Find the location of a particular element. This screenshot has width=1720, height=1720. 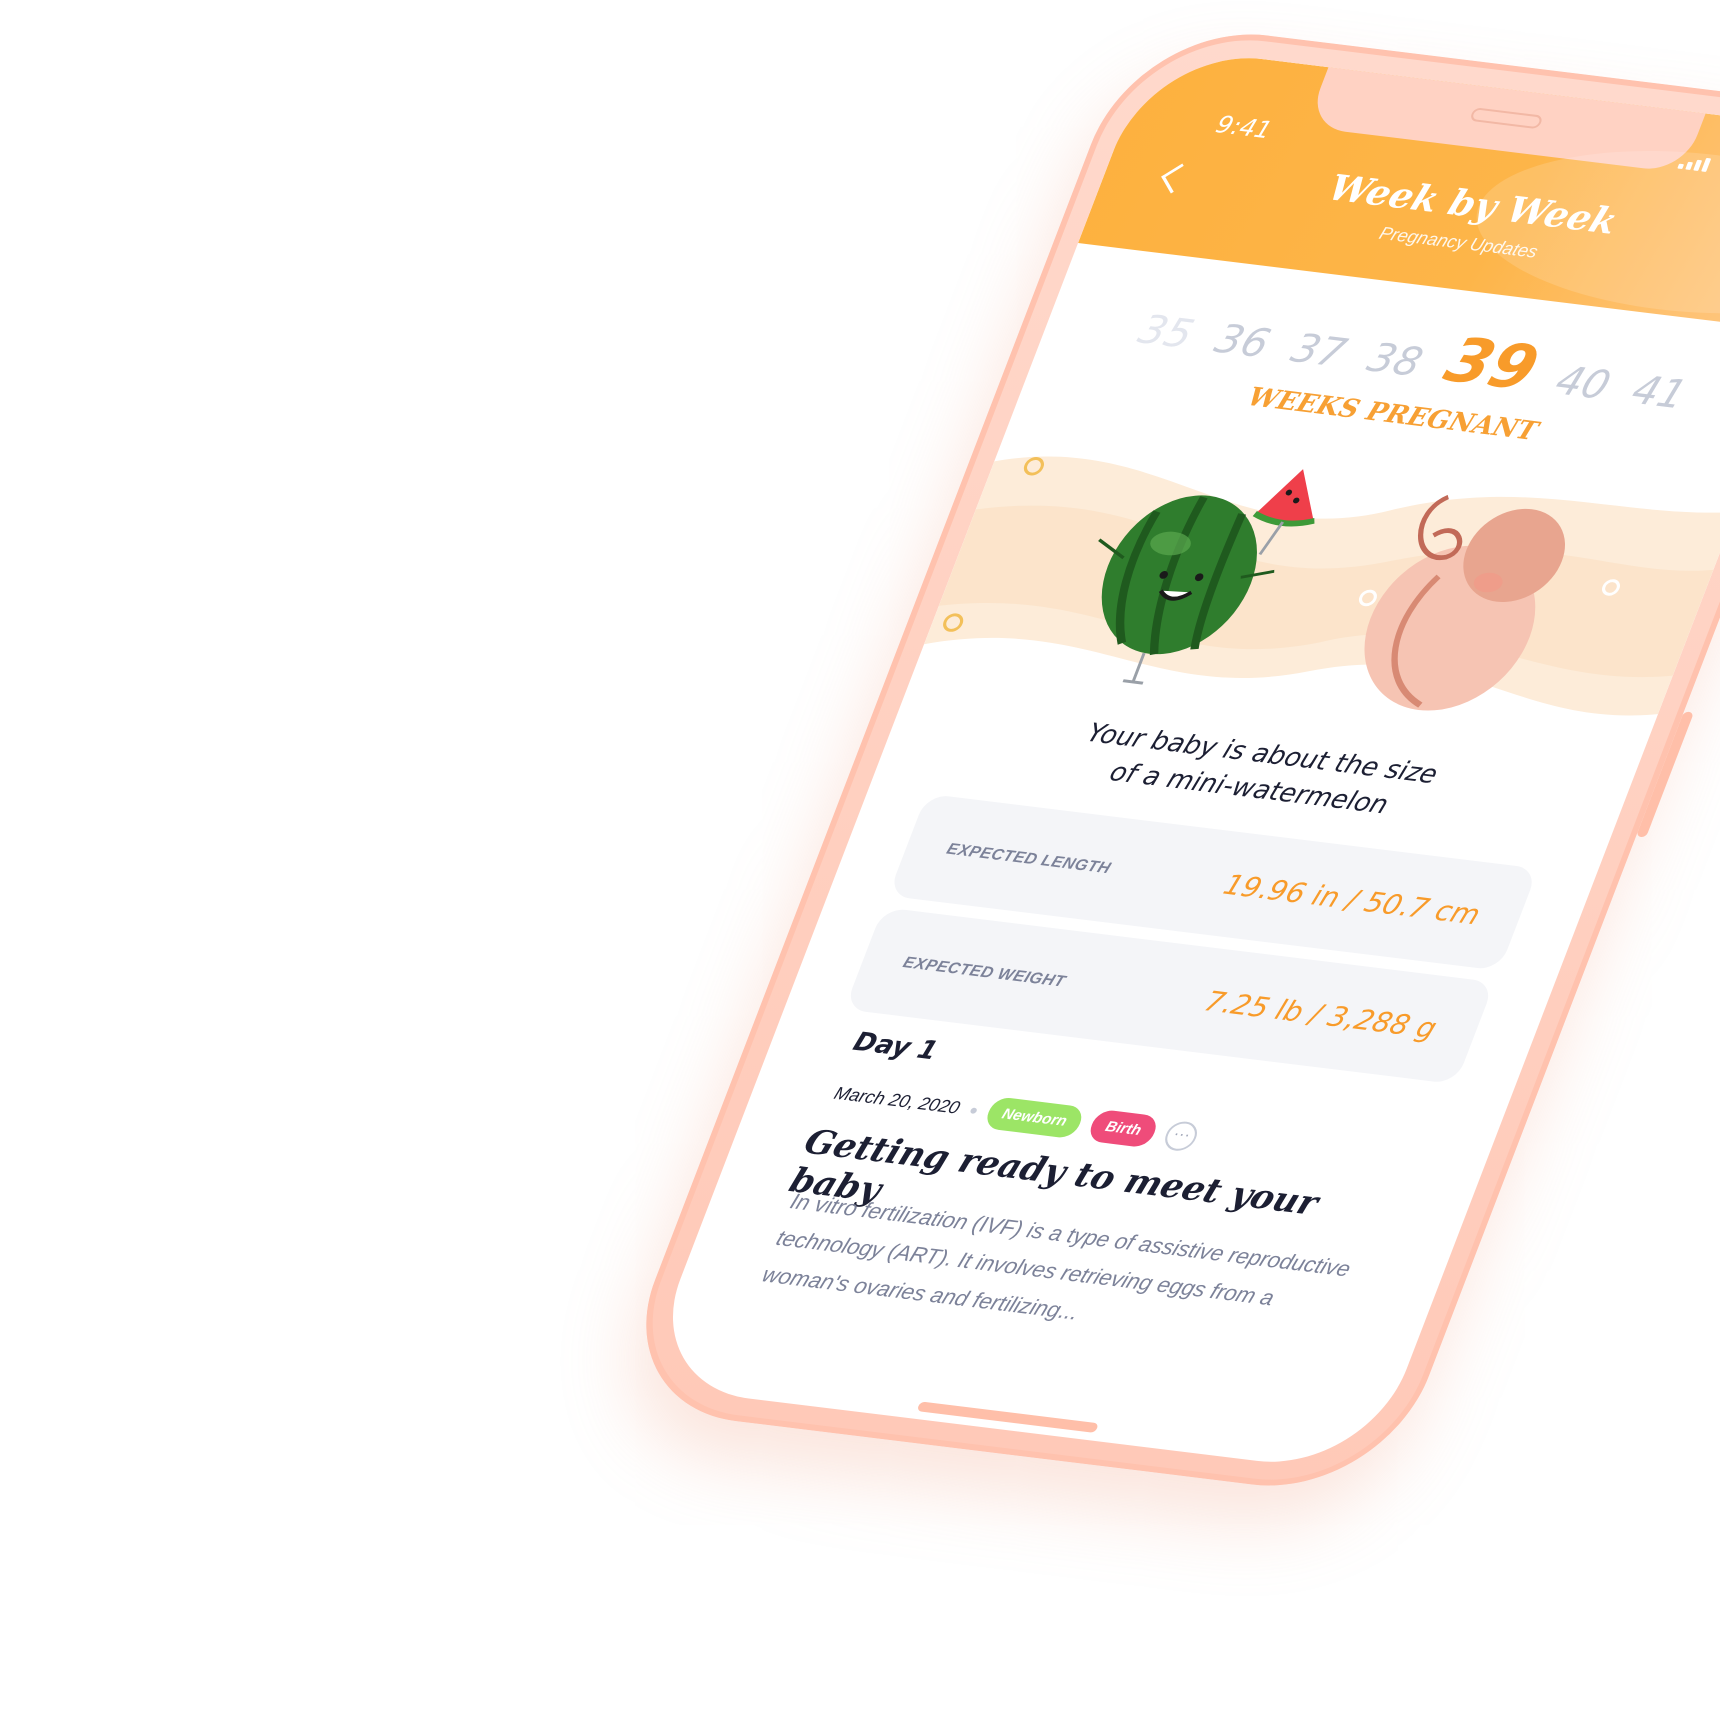

week-item: 35 is located at coordinates (1166, 332).